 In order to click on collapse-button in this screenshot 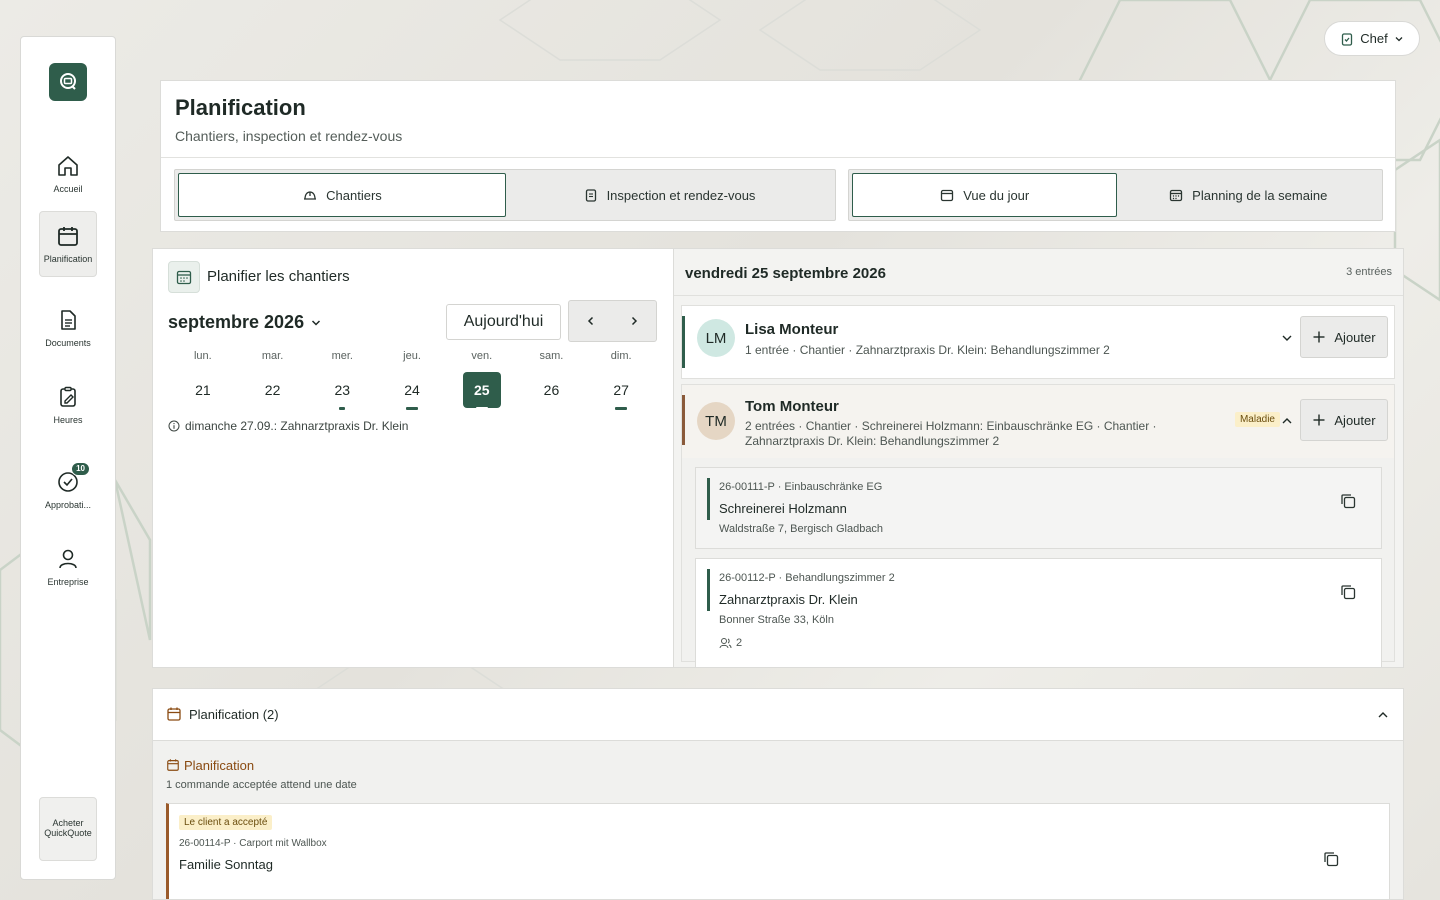, I will do `click(1287, 423)`.